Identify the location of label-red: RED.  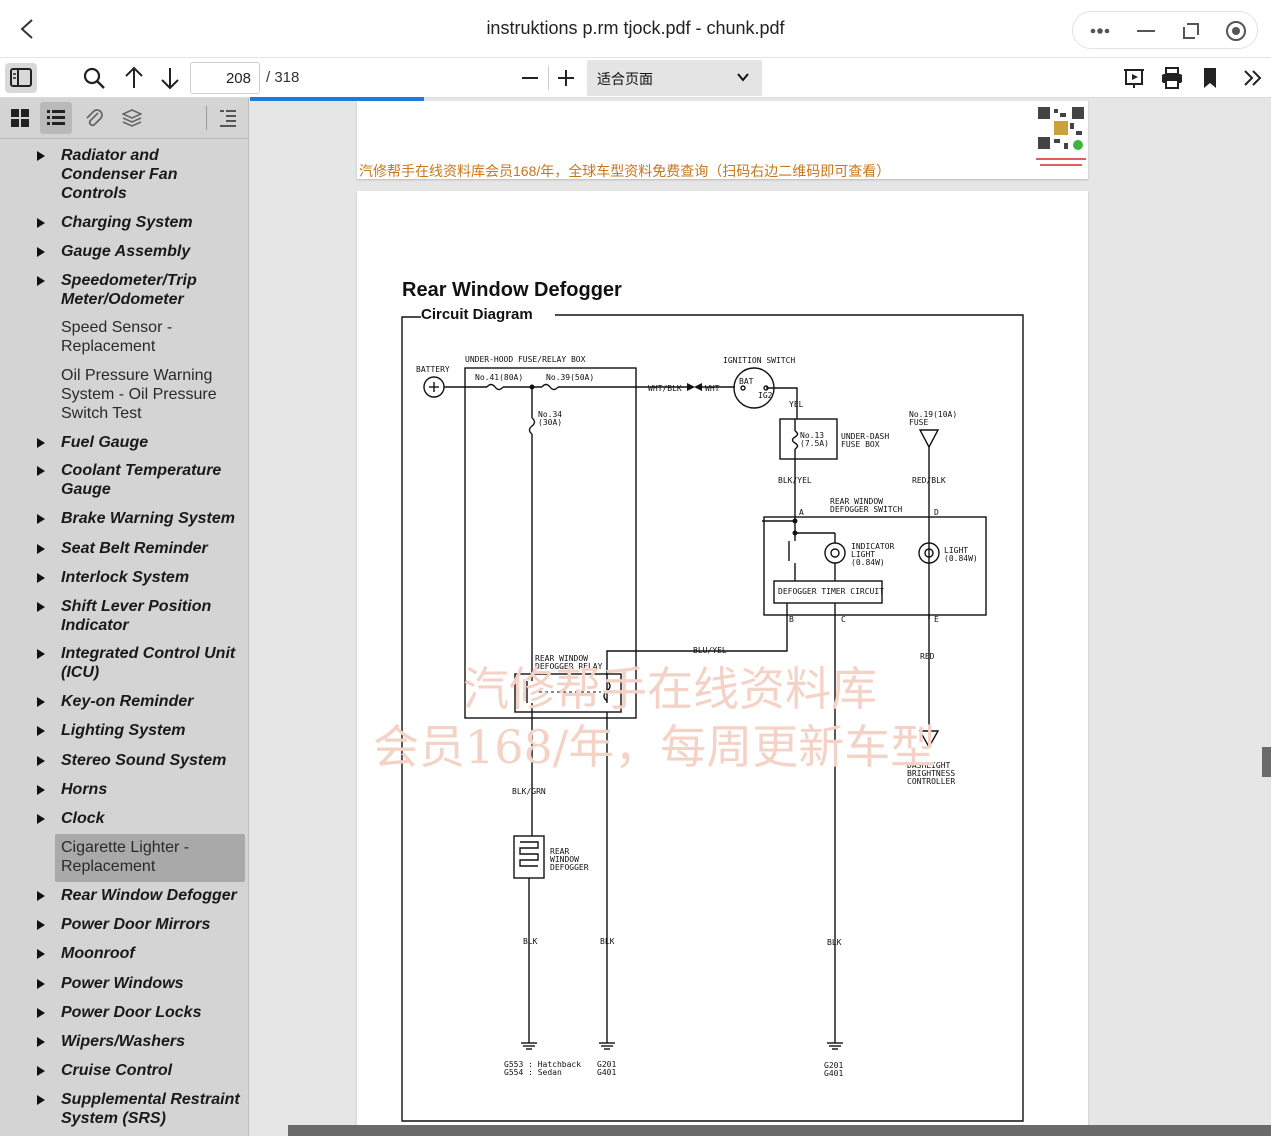
(927, 656).